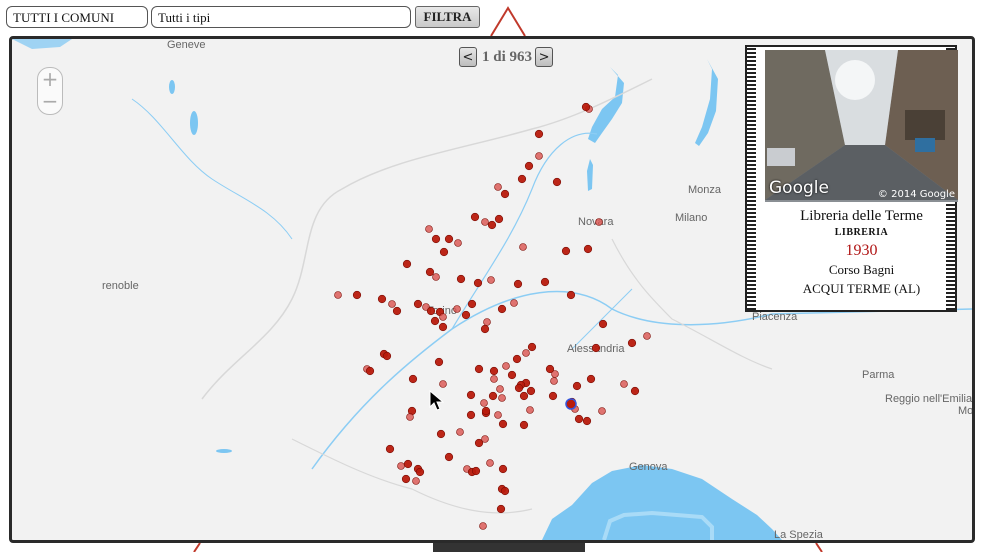  I want to click on street-view-photo: Google © 2014 Google, so click(861, 126).